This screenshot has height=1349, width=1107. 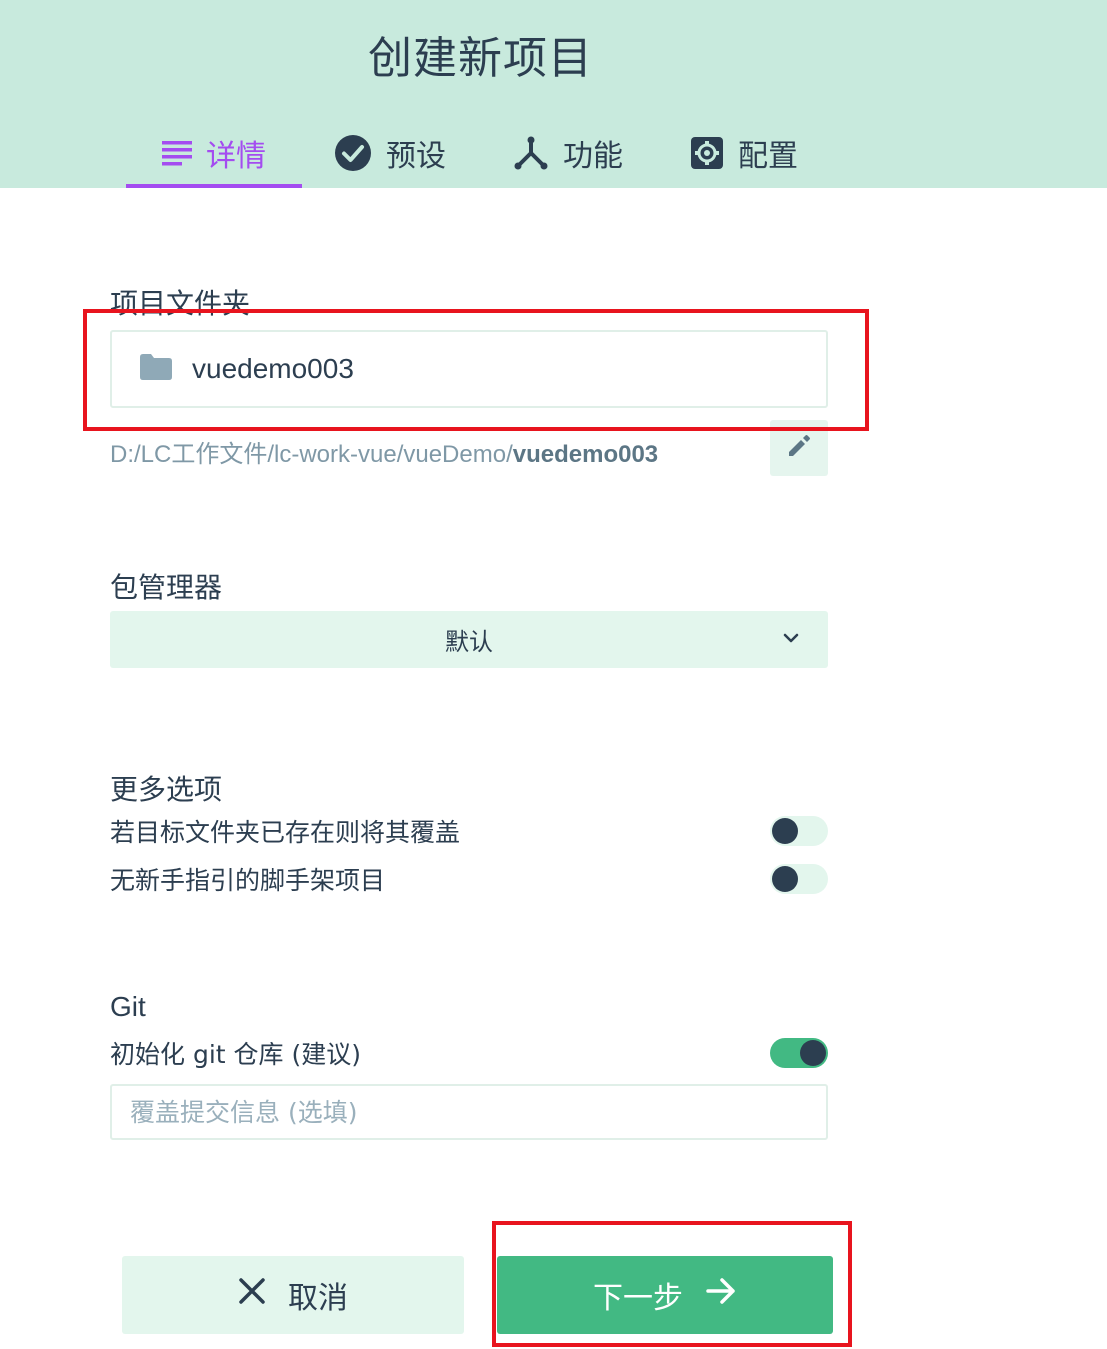 What do you see at coordinates (638, 1298) in the screenshot?
I see `next-button-label: 下一步` at bounding box center [638, 1298].